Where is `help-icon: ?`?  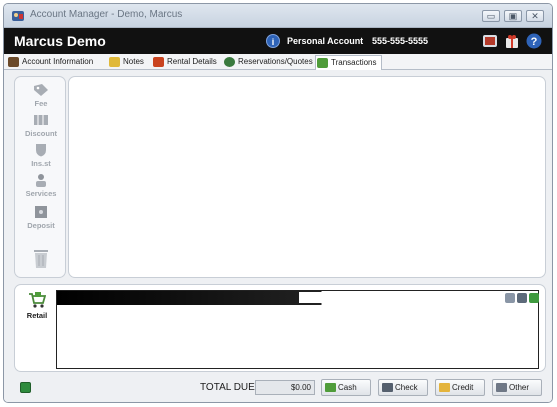
help-icon: ? is located at coordinates (534, 41).